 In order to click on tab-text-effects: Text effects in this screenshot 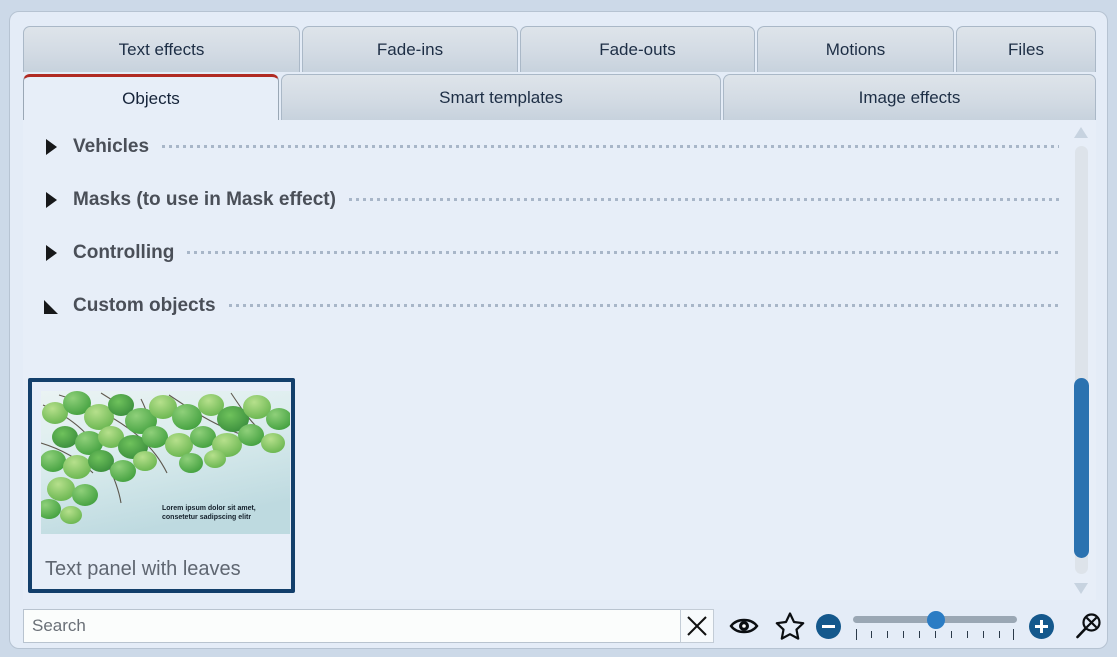, I will do `click(161, 49)`.